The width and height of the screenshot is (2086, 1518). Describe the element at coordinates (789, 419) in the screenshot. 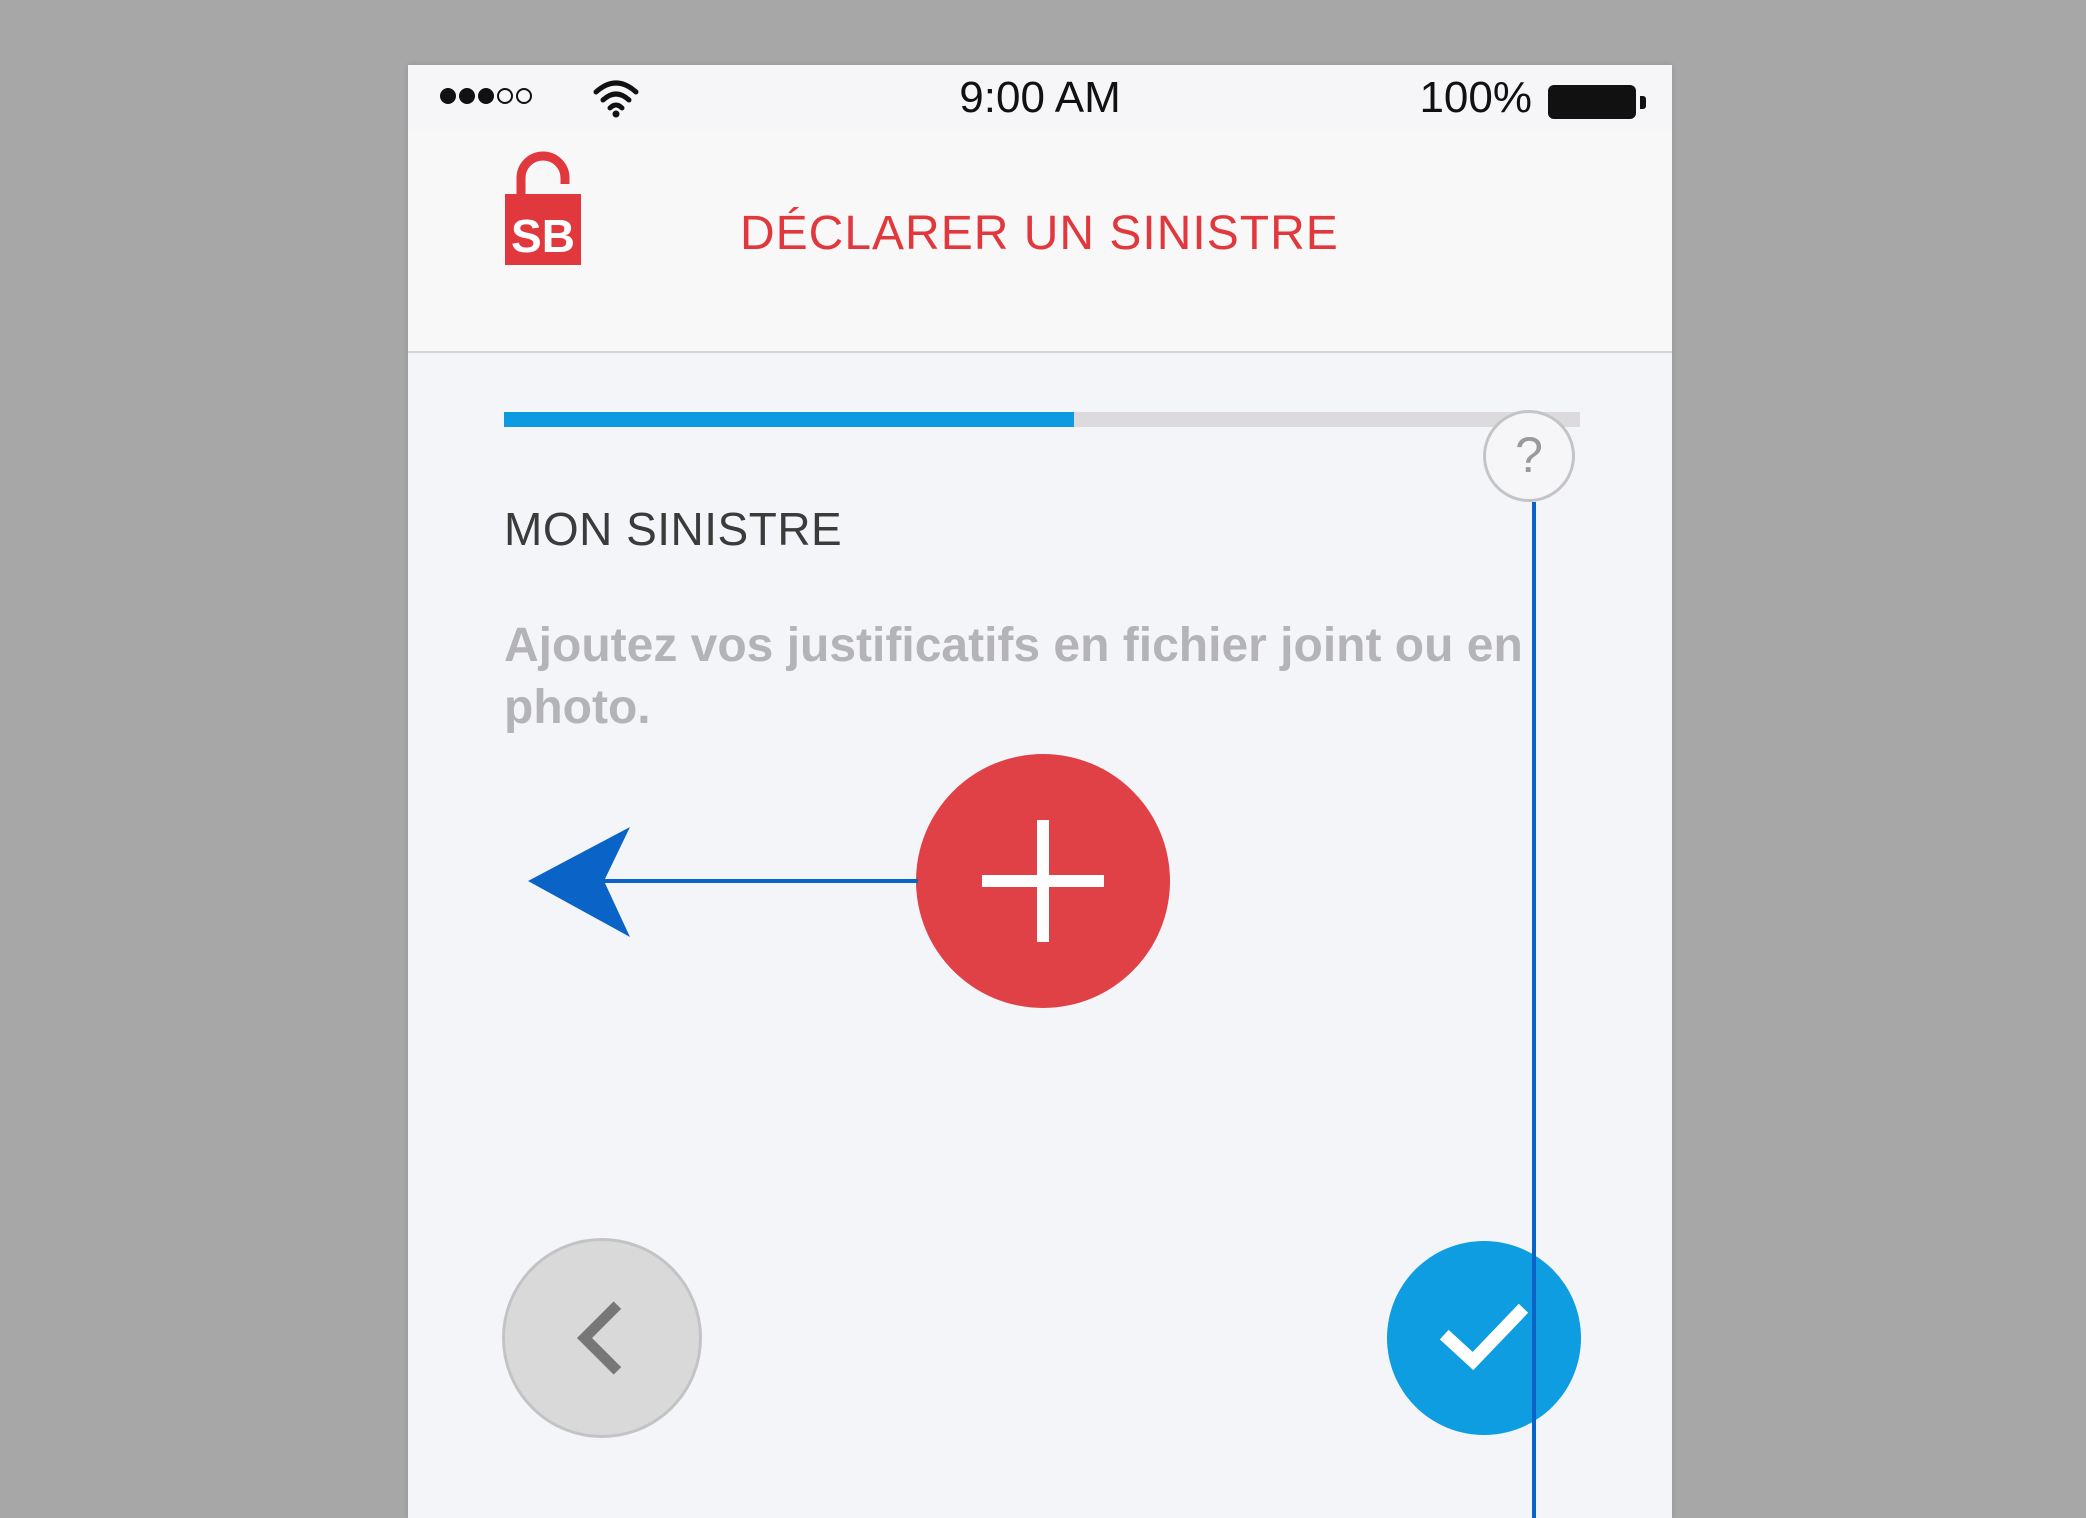

I see `progress-bar-fill` at that location.